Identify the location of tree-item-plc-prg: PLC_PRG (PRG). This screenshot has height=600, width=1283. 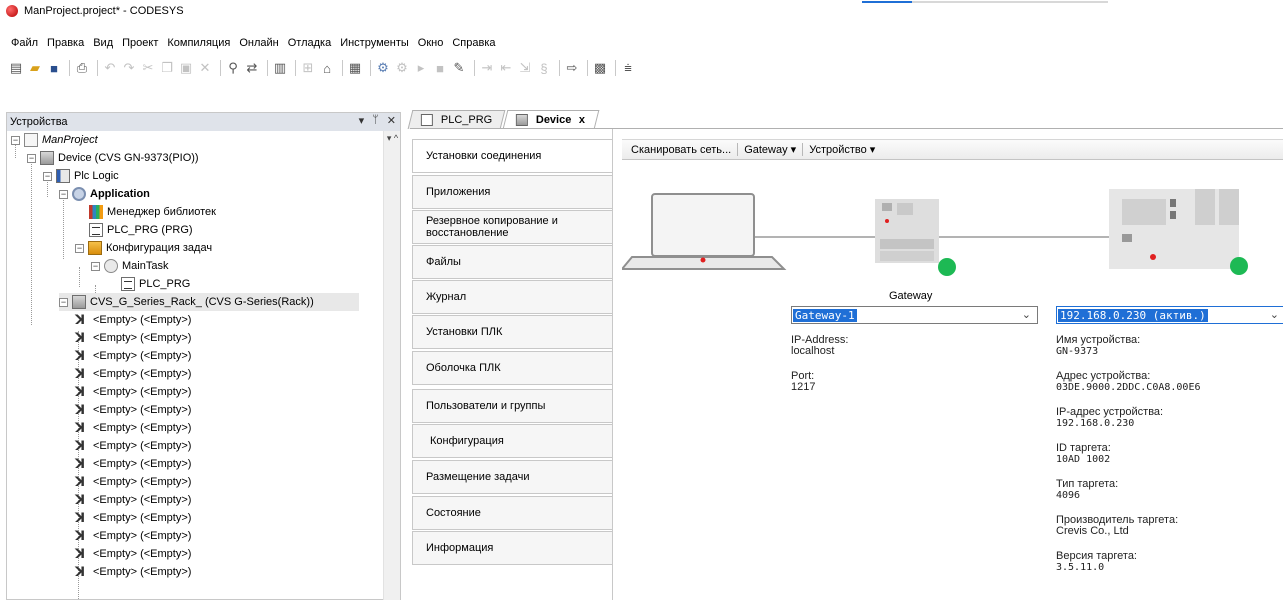
(141, 230).